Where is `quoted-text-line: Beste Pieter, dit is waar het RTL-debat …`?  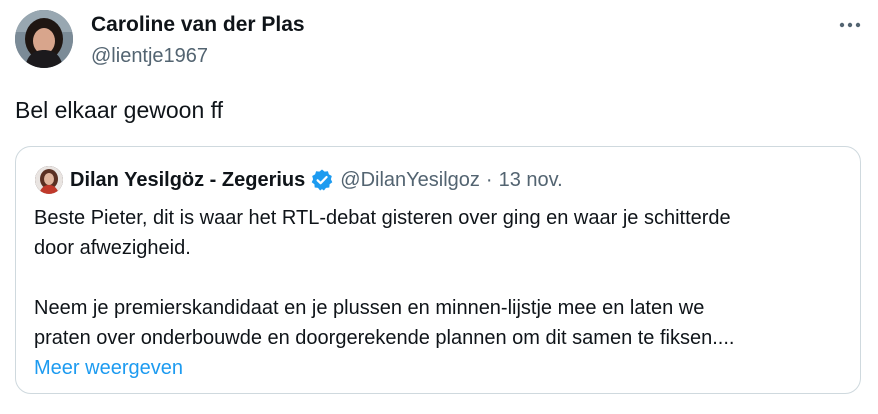
quoted-text-line: Beste Pieter, dit is waar het RTL-debat … is located at coordinates (382, 218).